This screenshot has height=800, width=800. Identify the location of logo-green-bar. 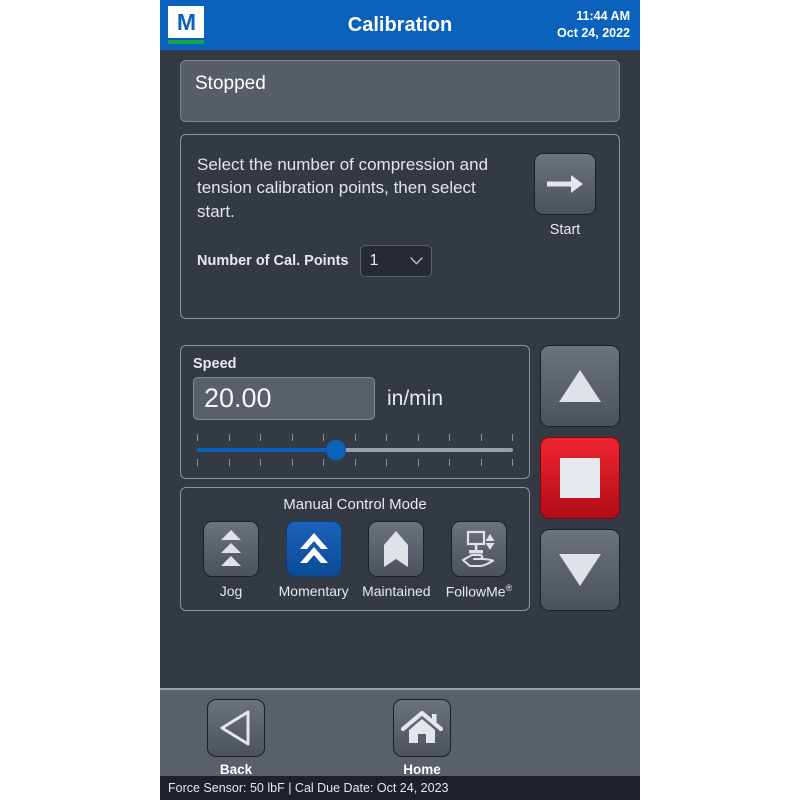
(186, 42).